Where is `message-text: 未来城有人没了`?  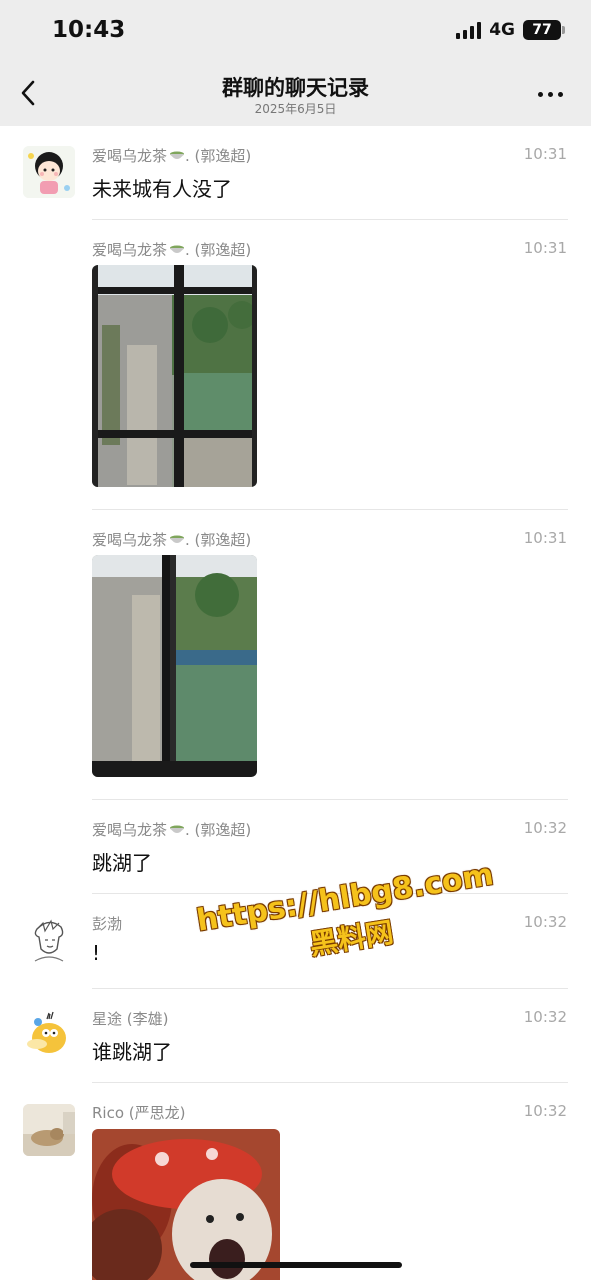 message-text: 未来城有人没了 is located at coordinates (162, 189).